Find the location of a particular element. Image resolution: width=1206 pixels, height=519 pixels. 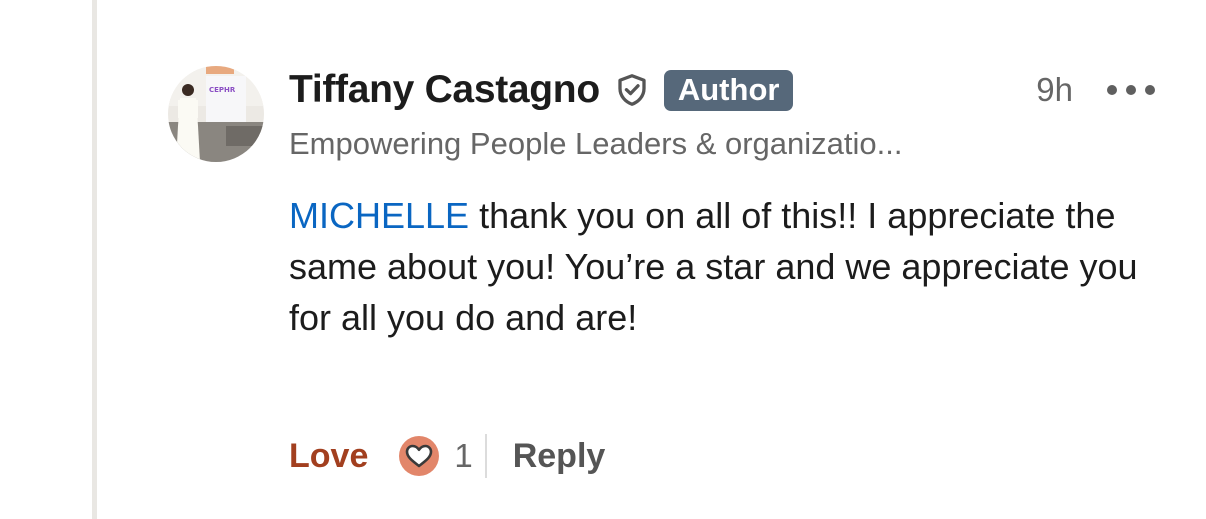

divider is located at coordinates (485, 456).